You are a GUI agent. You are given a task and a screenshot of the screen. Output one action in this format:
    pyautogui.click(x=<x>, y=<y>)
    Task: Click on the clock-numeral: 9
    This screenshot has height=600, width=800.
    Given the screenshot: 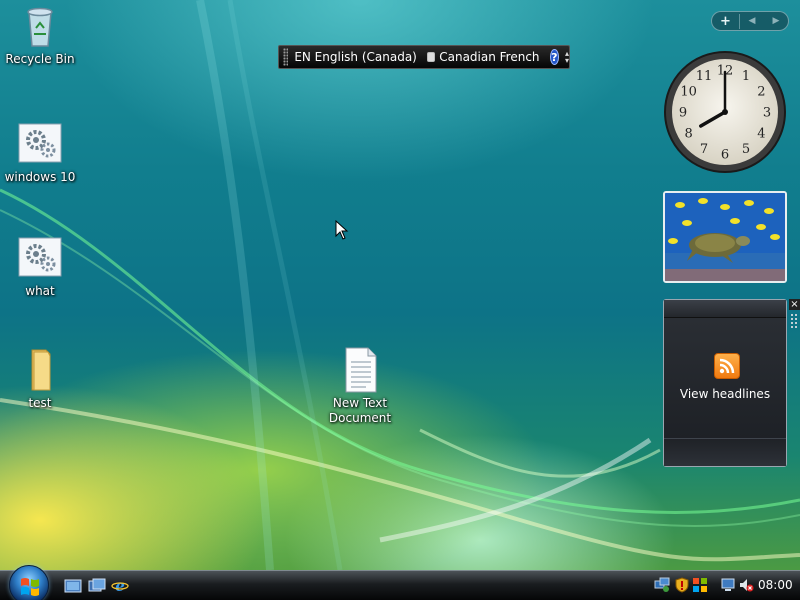 What is the action you would take?
    pyautogui.click(x=683, y=113)
    